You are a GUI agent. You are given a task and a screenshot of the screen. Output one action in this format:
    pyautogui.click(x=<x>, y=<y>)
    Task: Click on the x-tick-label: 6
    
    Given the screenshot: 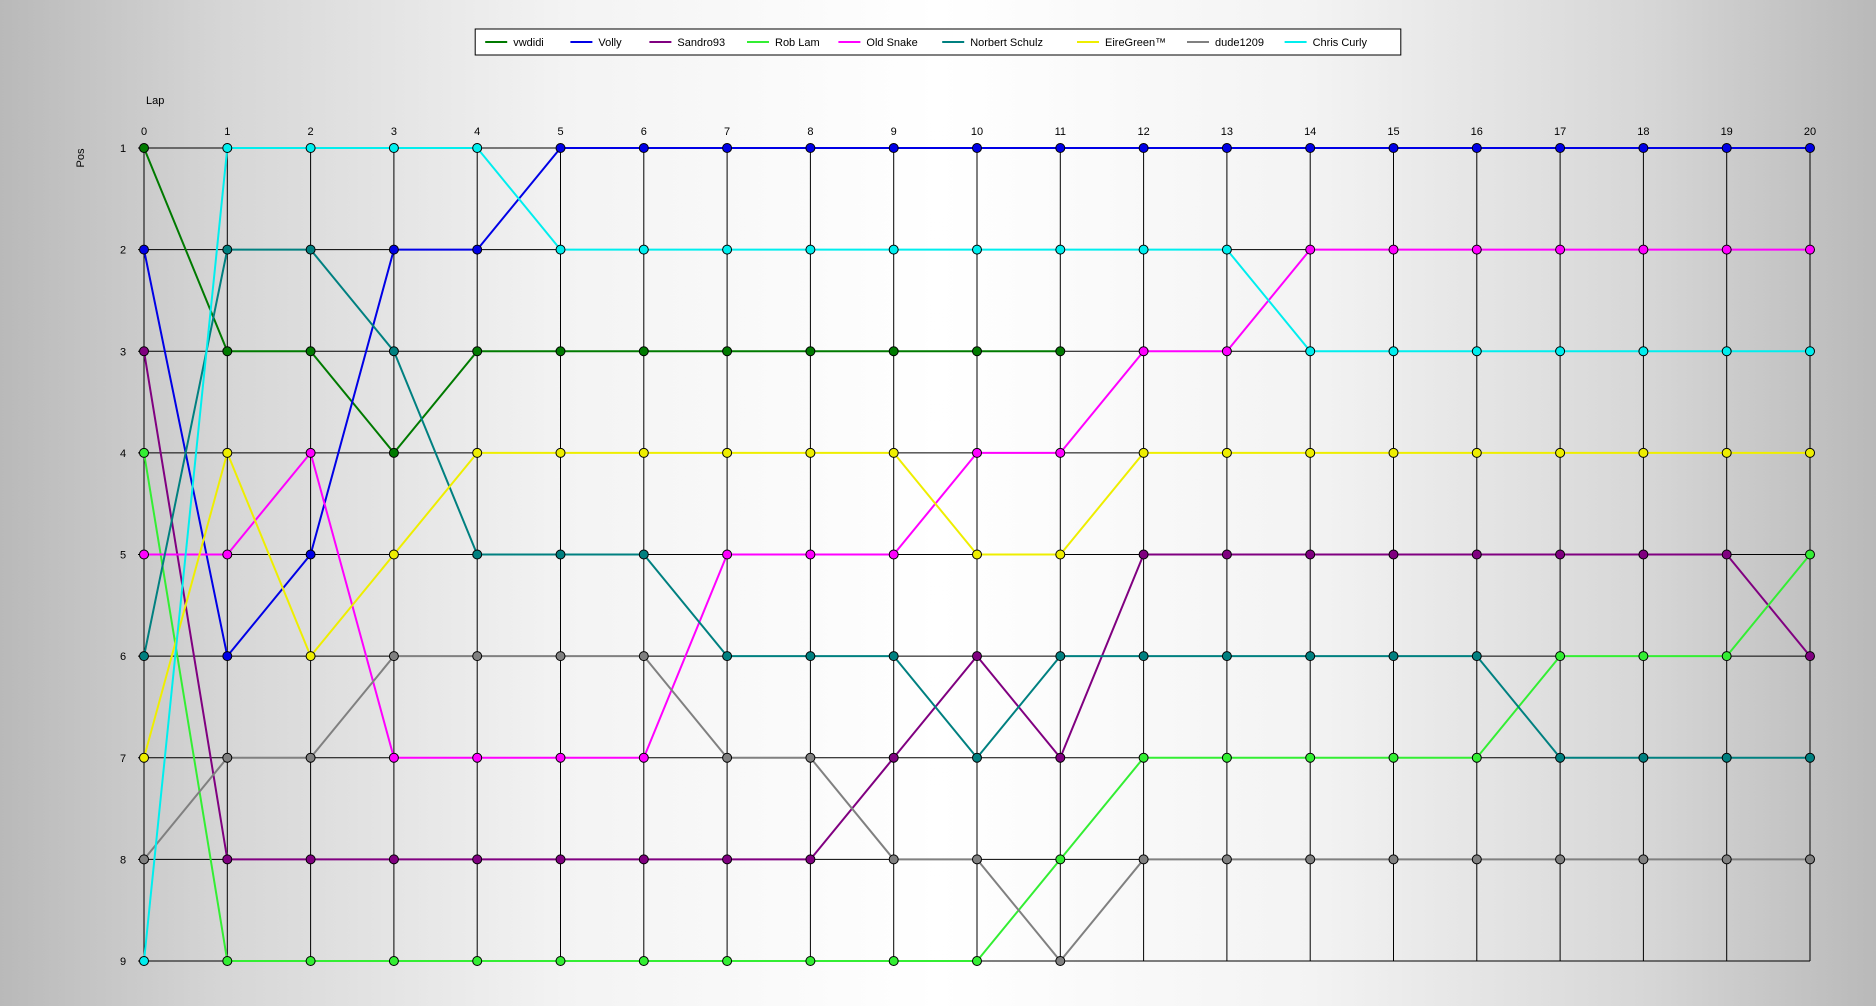 What is the action you would take?
    pyautogui.click(x=644, y=132)
    